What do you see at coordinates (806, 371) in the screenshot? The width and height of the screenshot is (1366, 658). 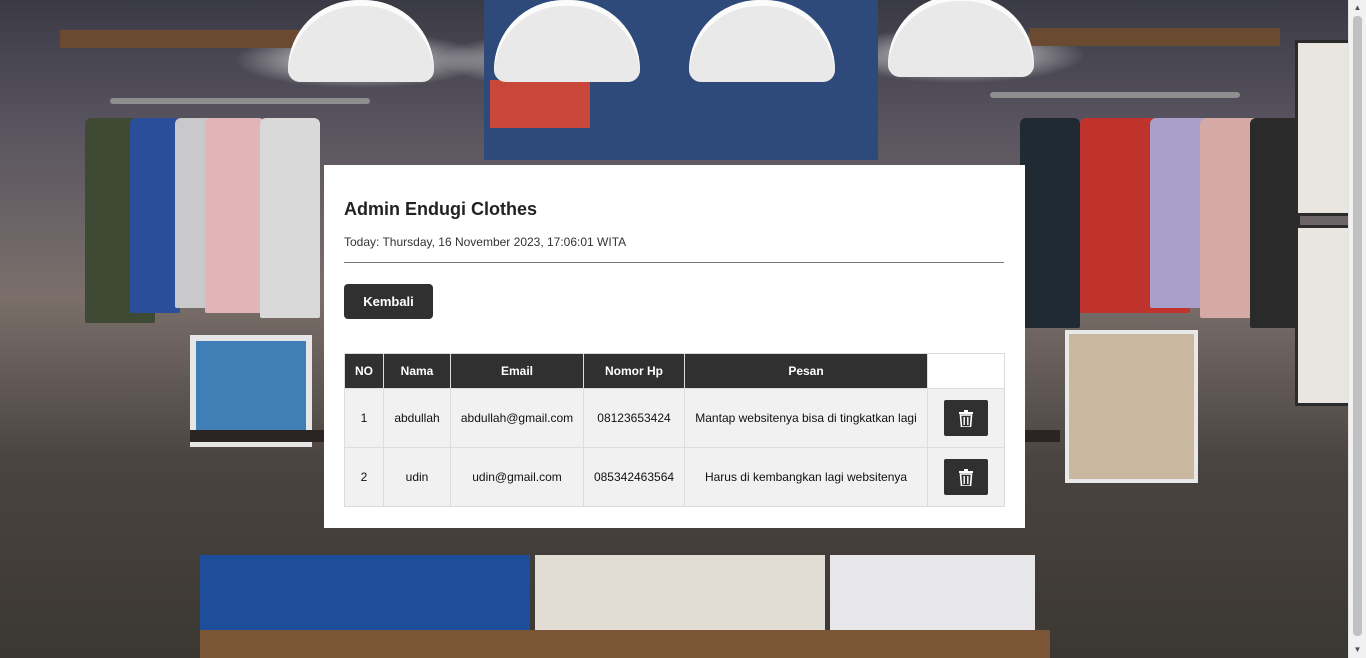 I see `header-pesan: Pesan` at bounding box center [806, 371].